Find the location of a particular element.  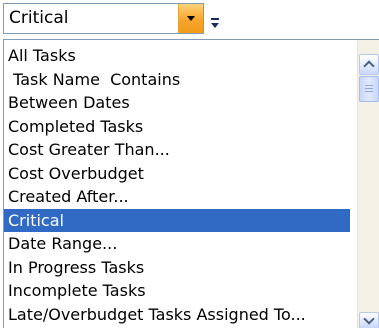

filter-combobox: Critical is located at coordinates (103, 18).